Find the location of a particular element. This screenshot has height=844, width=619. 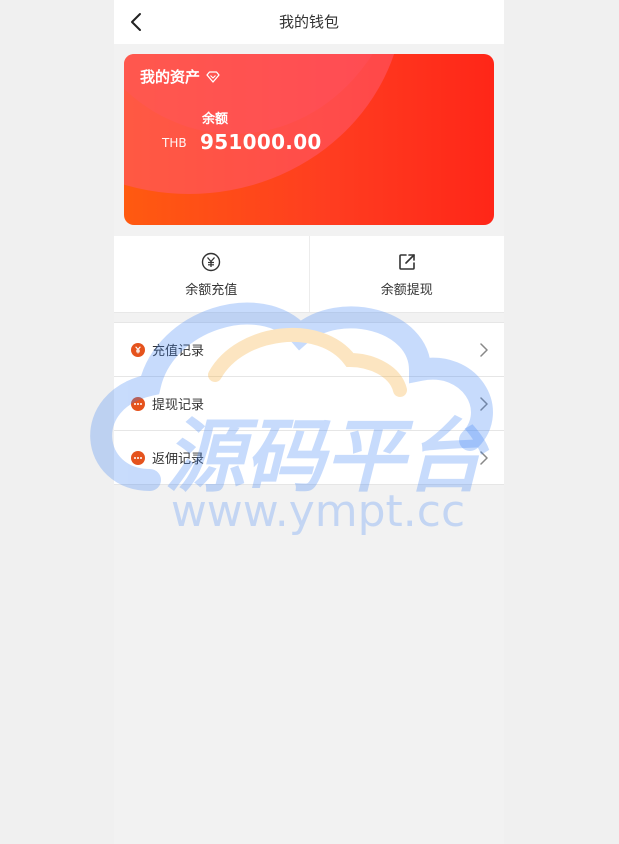

withdraw-label: 余额提现 is located at coordinates (406, 290).